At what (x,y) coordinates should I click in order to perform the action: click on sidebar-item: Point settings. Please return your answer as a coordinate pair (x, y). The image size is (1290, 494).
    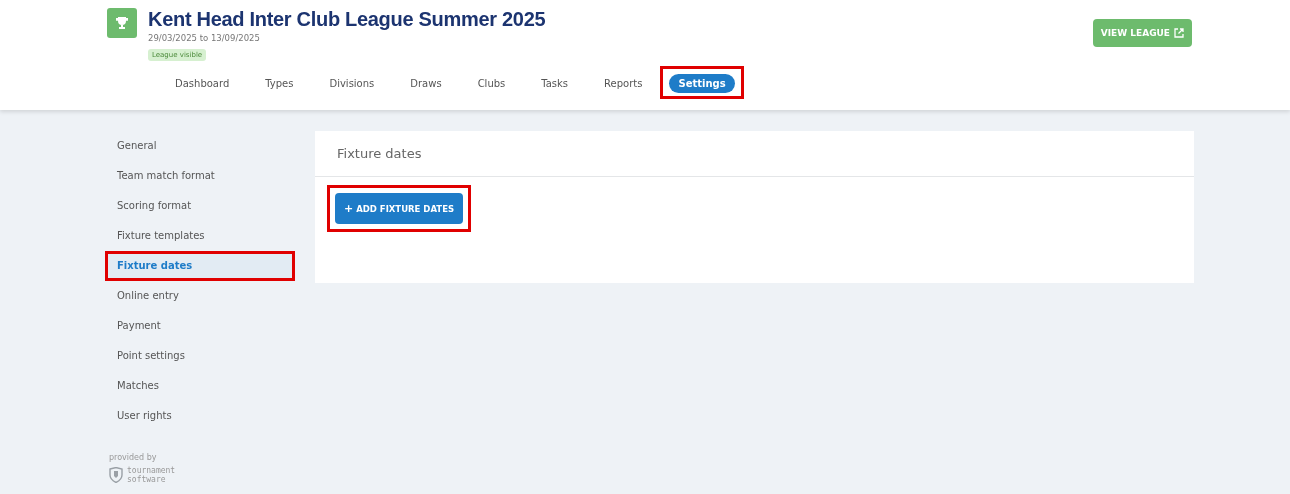
    Looking at the image, I should click on (200, 356).